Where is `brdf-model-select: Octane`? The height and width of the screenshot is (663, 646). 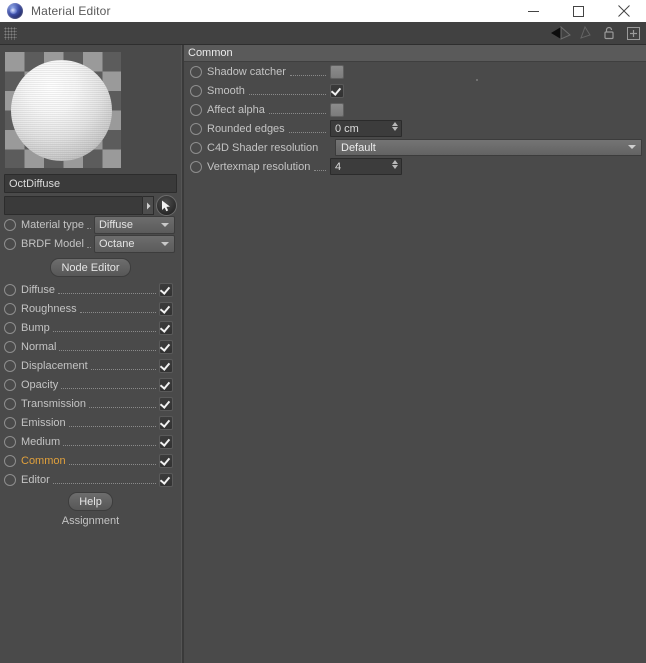 brdf-model-select: Octane is located at coordinates (134, 243).